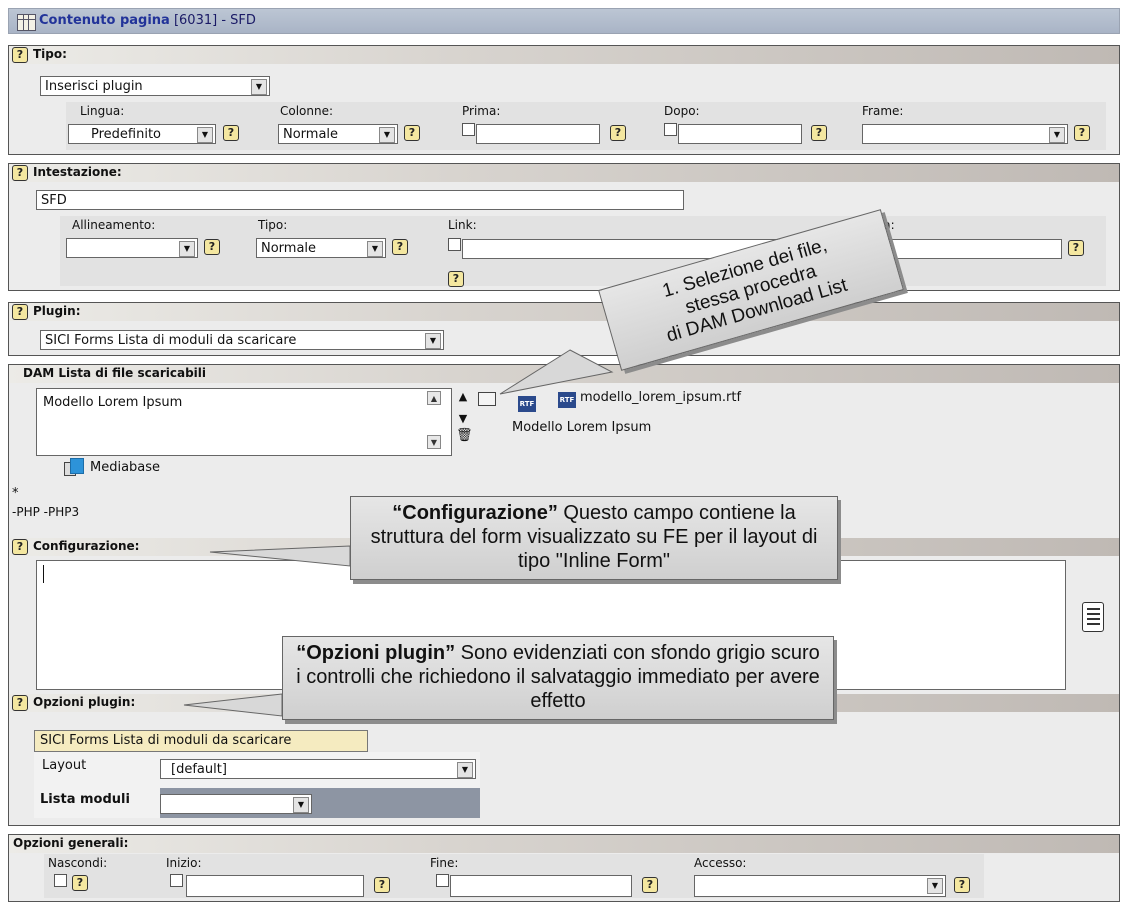 This screenshot has height=906, width=1125. I want to click on dam-file-name: modello_lorem_ipsum.rtf, so click(661, 397).